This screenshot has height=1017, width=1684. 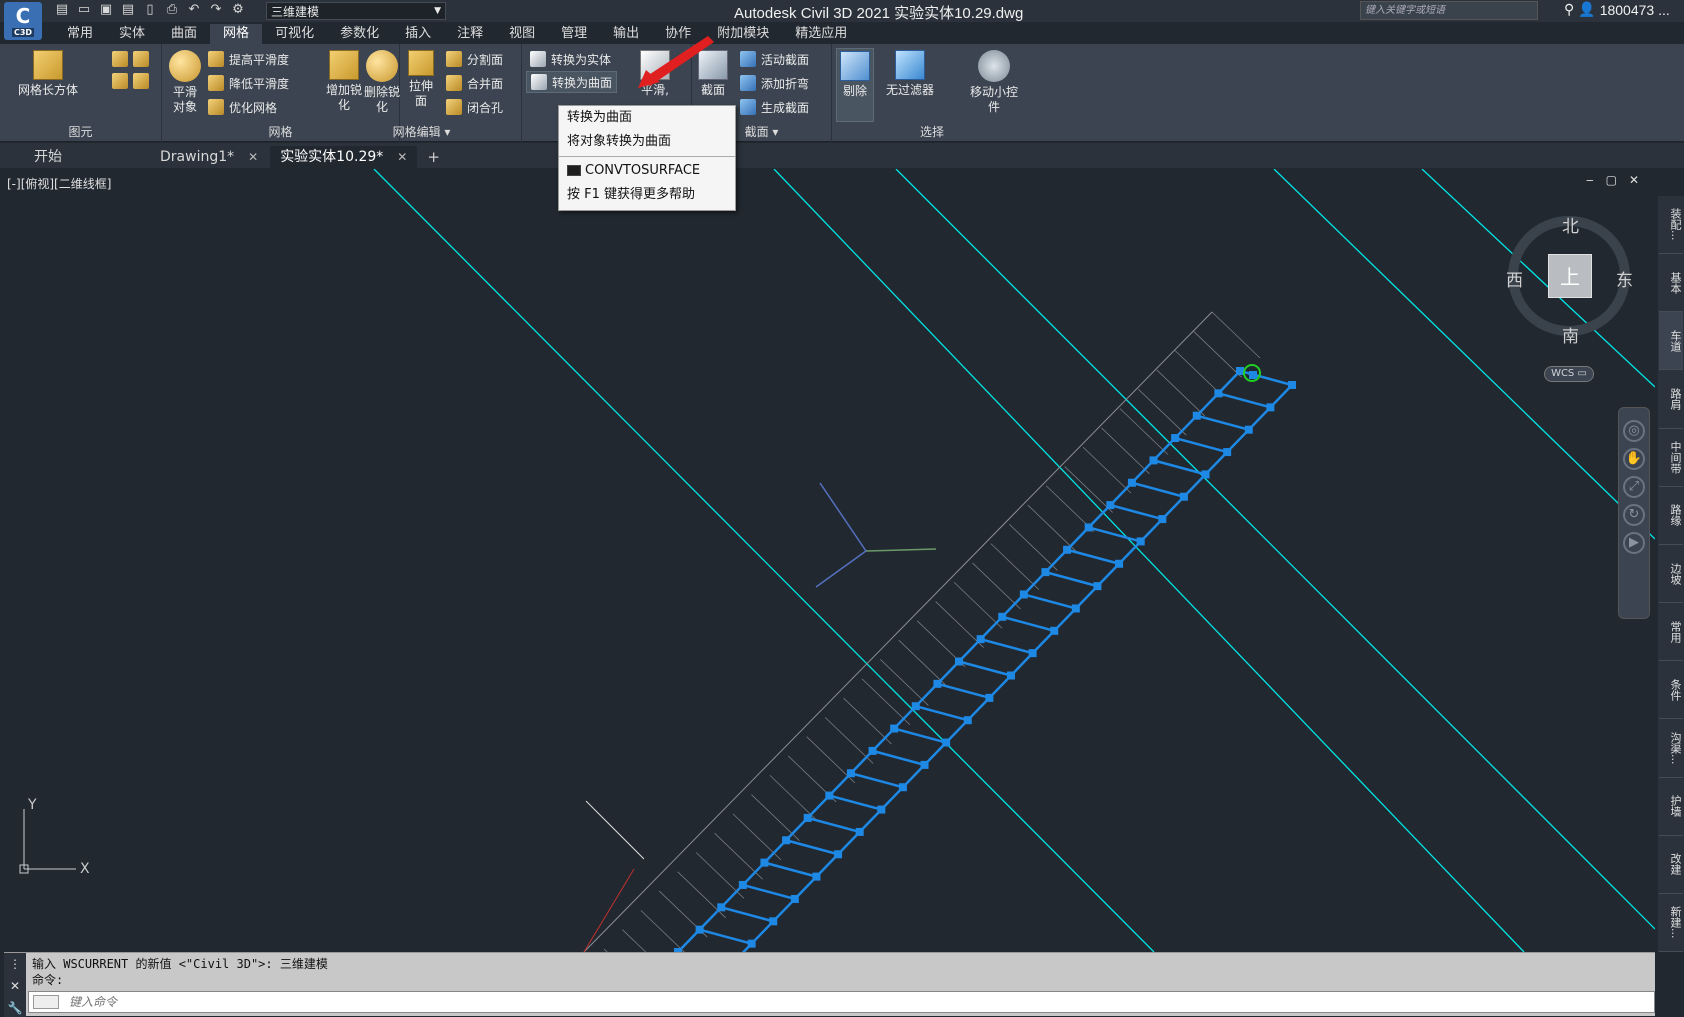 I want to click on web-mobile-icon: ▯, so click(x=150, y=10).